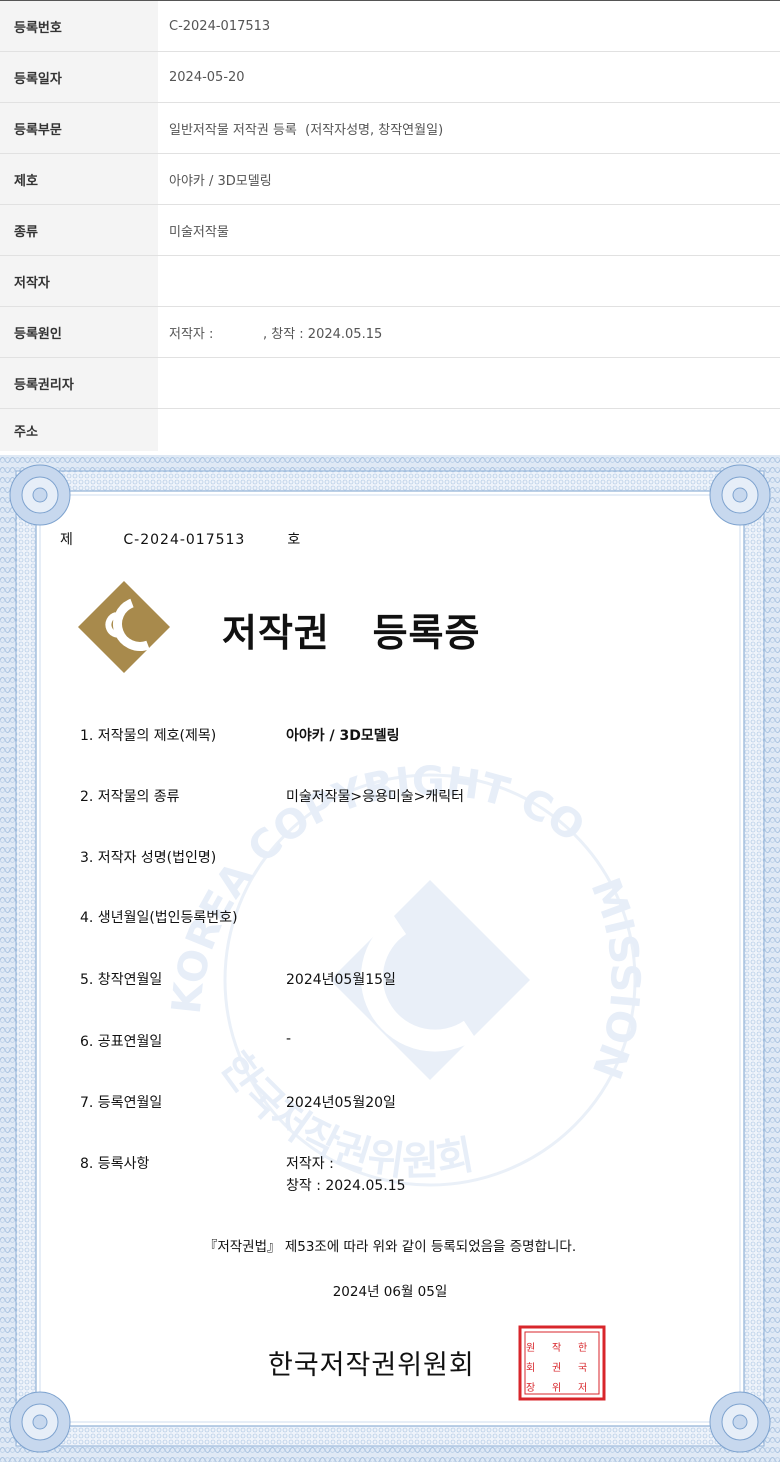 The width and height of the screenshot is (780, 1462). I want to click on seal-char: 저, so click(582, 1388).